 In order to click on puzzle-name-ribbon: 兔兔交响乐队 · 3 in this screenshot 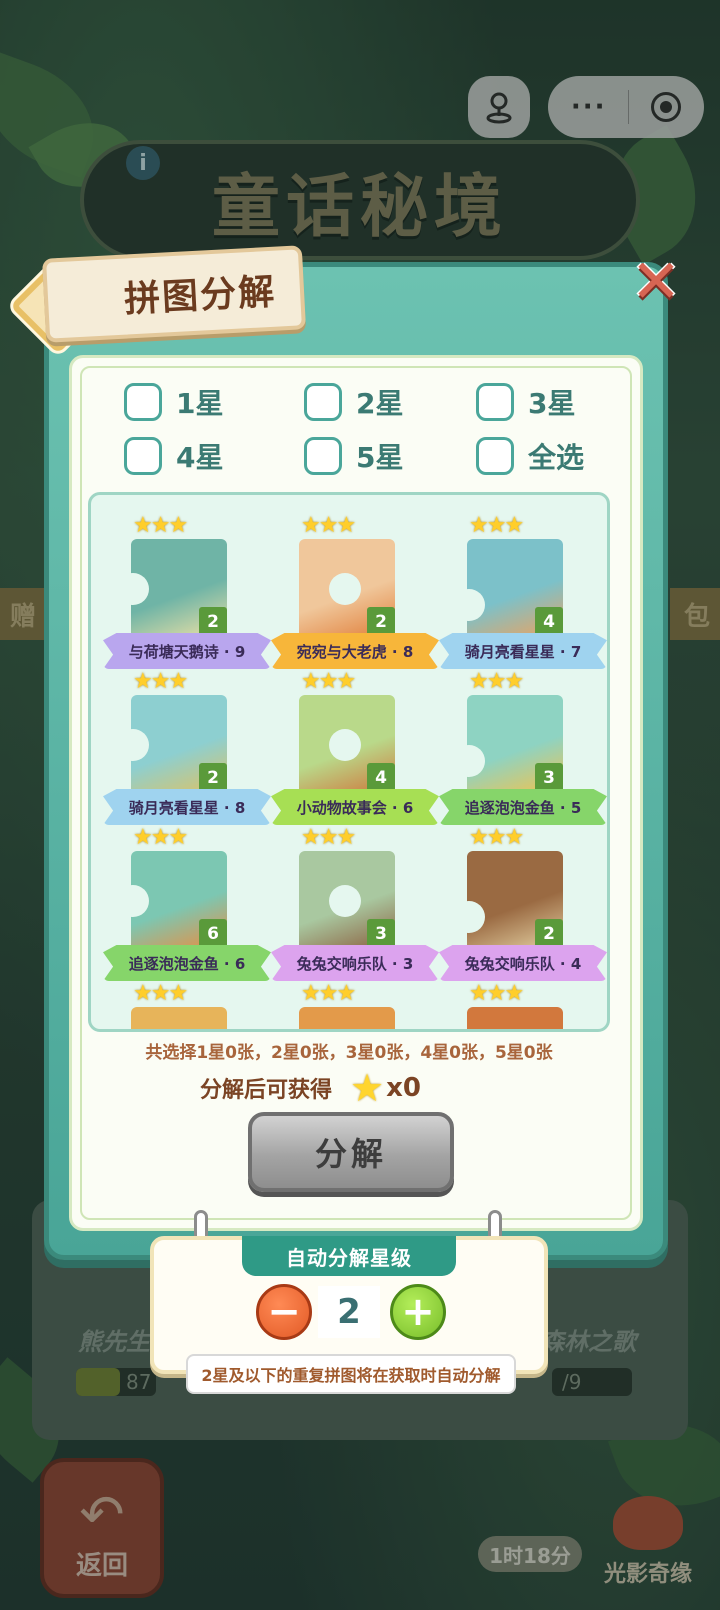, I will do `click(355, 963)`.